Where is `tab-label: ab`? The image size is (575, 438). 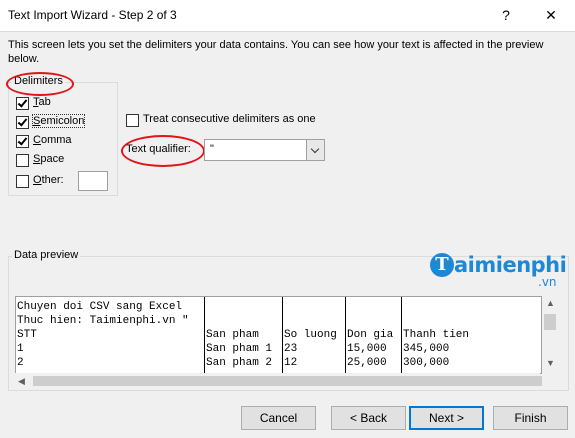
tab-label: ab is located at coordinates (44, 102).